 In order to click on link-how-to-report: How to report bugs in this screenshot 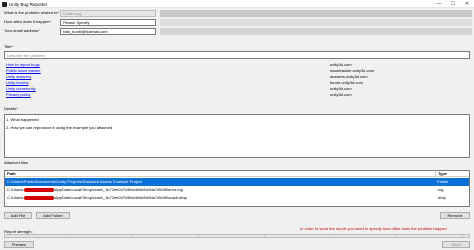, I will do `click(23, 64)`.